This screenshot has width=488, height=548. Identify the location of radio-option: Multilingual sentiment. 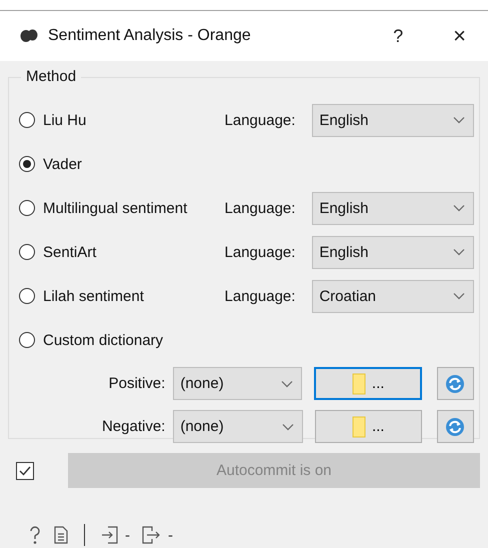
(122, 208).